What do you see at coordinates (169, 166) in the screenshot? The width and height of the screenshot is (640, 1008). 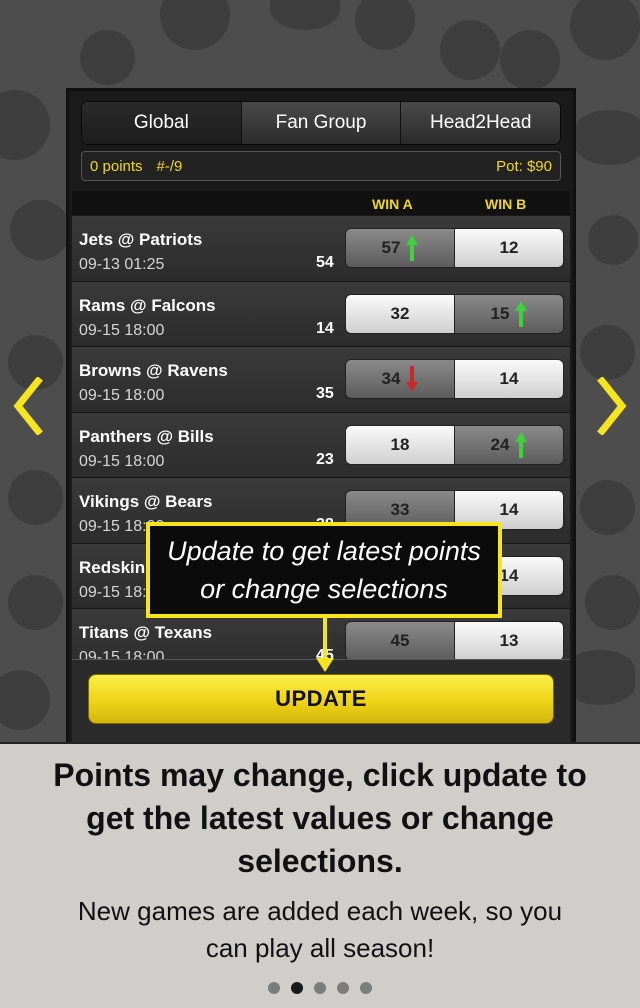 I see `rank-value: #-/9` at bounding box center [169, 166].